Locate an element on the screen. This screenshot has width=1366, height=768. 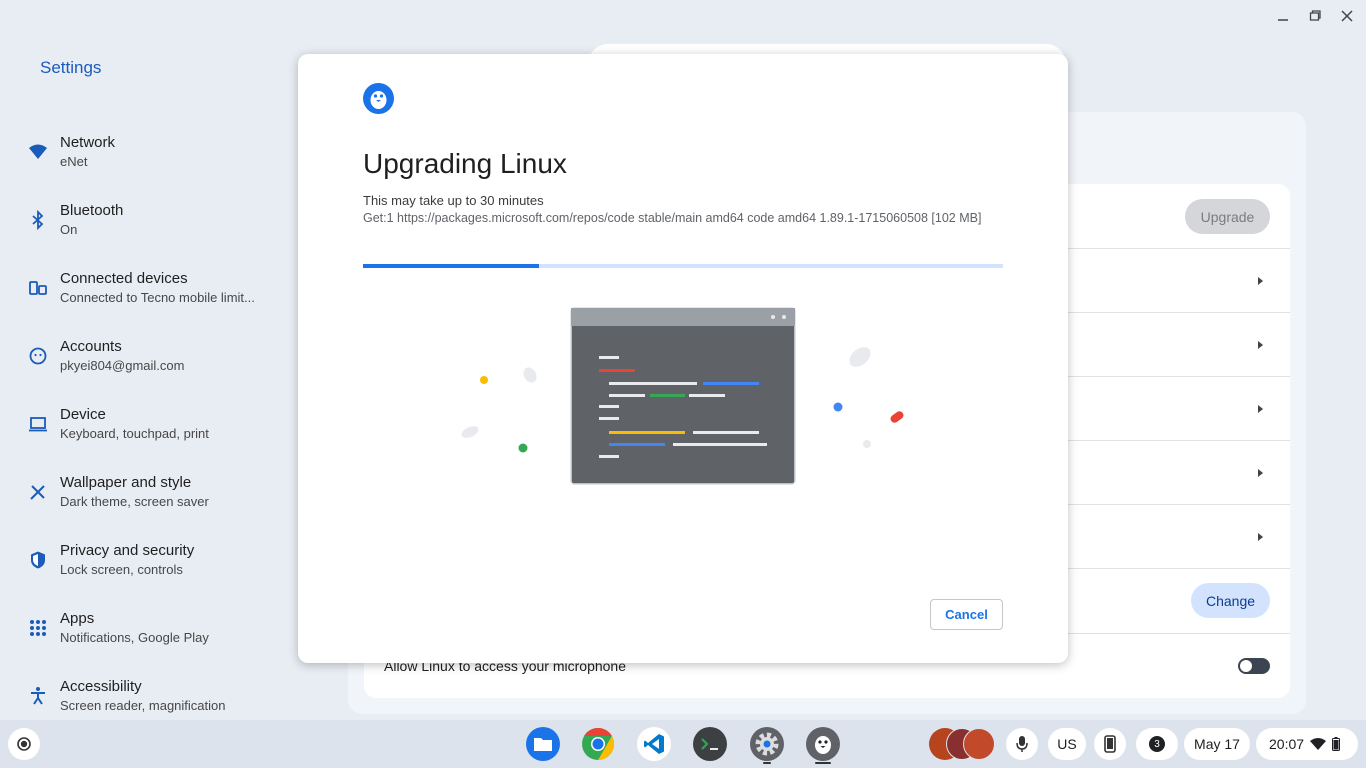
sidebar-item-accounts: Accounts pkyei804@gmail.com is located at coordinates (150, 364).